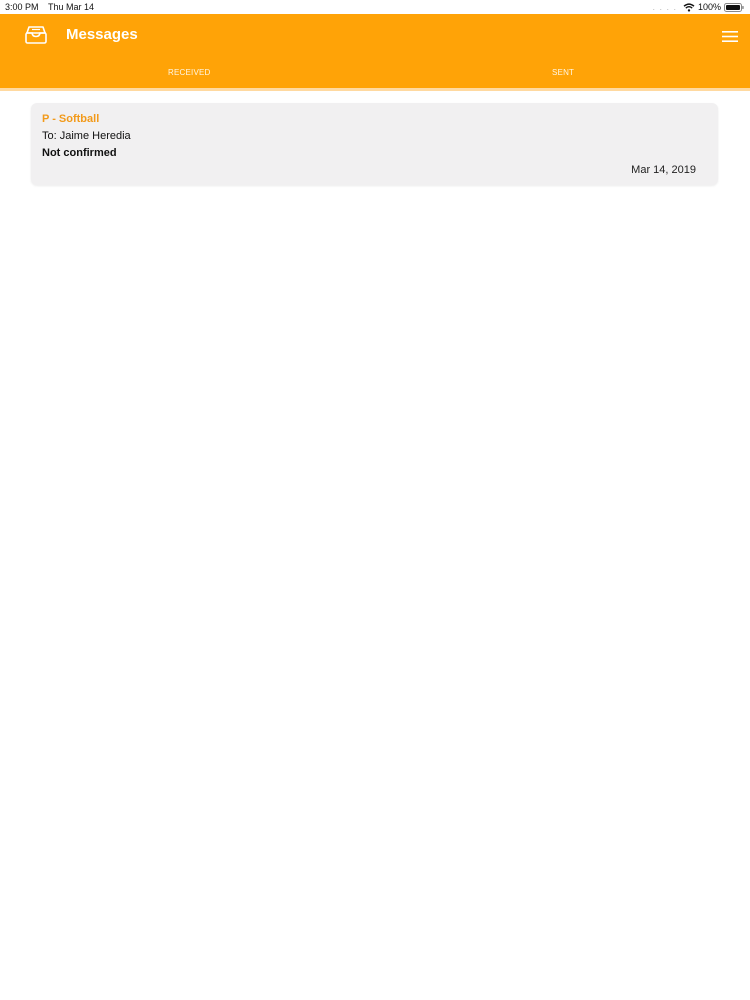 The width and height of the screenshot is (750, 1000). Describe the element at coordinates (709, 7) in the screenshot. I see `battery-percent: 100%` at that location.